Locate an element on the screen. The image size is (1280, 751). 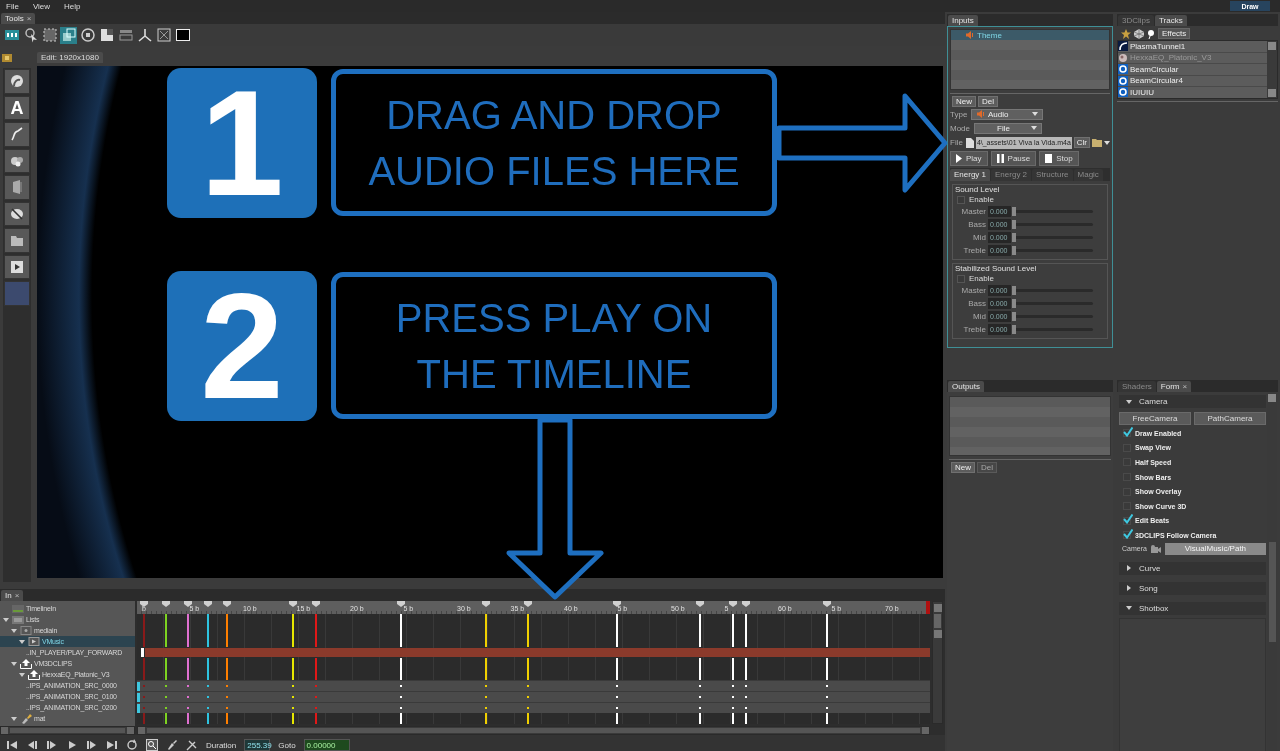
camera-button: FreeCamera is located at coordinates (1155, 418).